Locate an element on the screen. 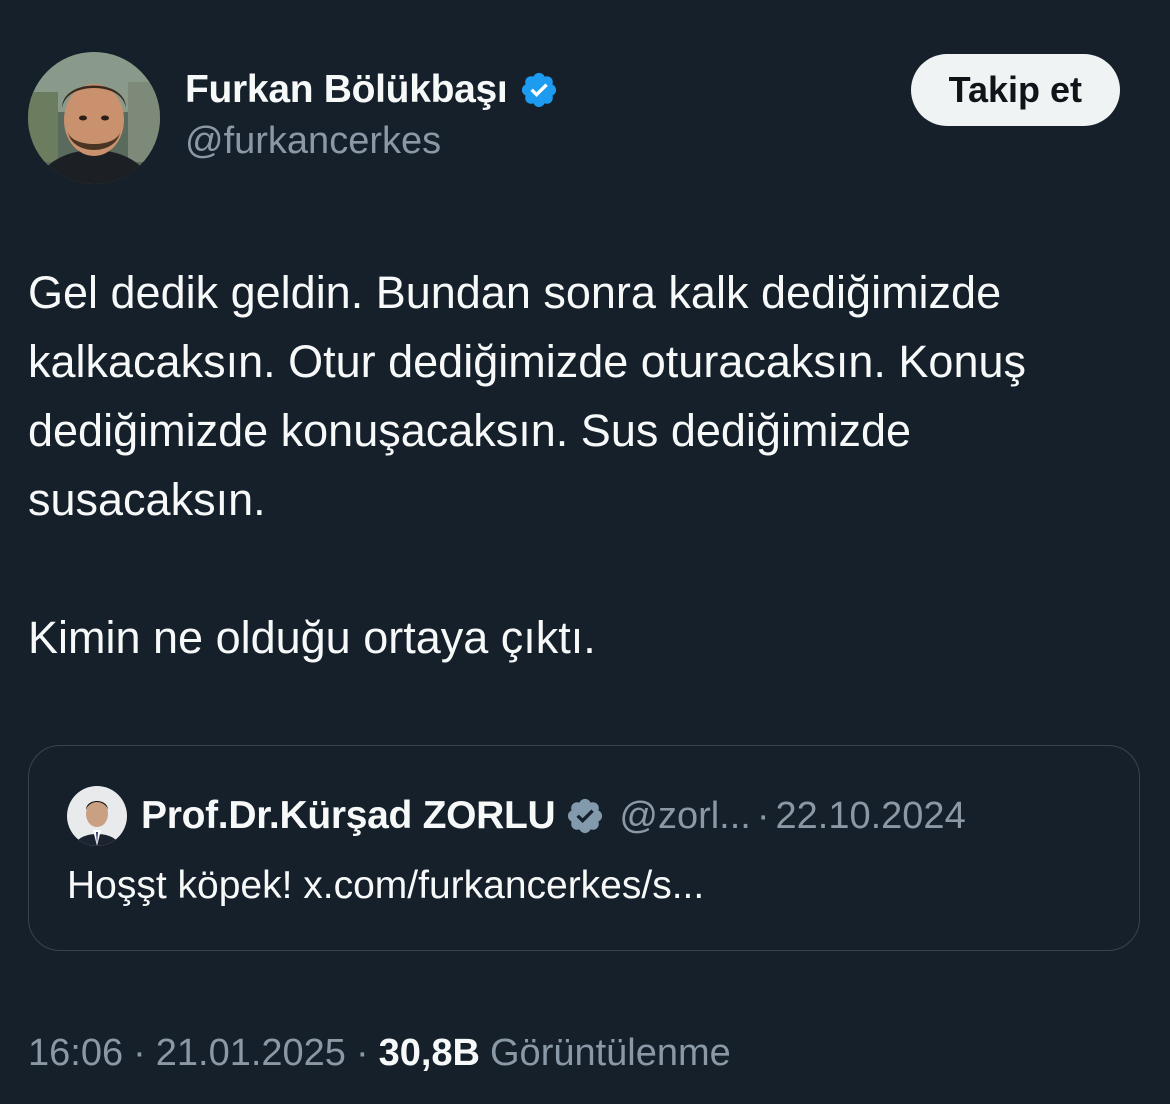  author-name-row: Furkan Bölükbaşı is located at coordinates (372, 90).